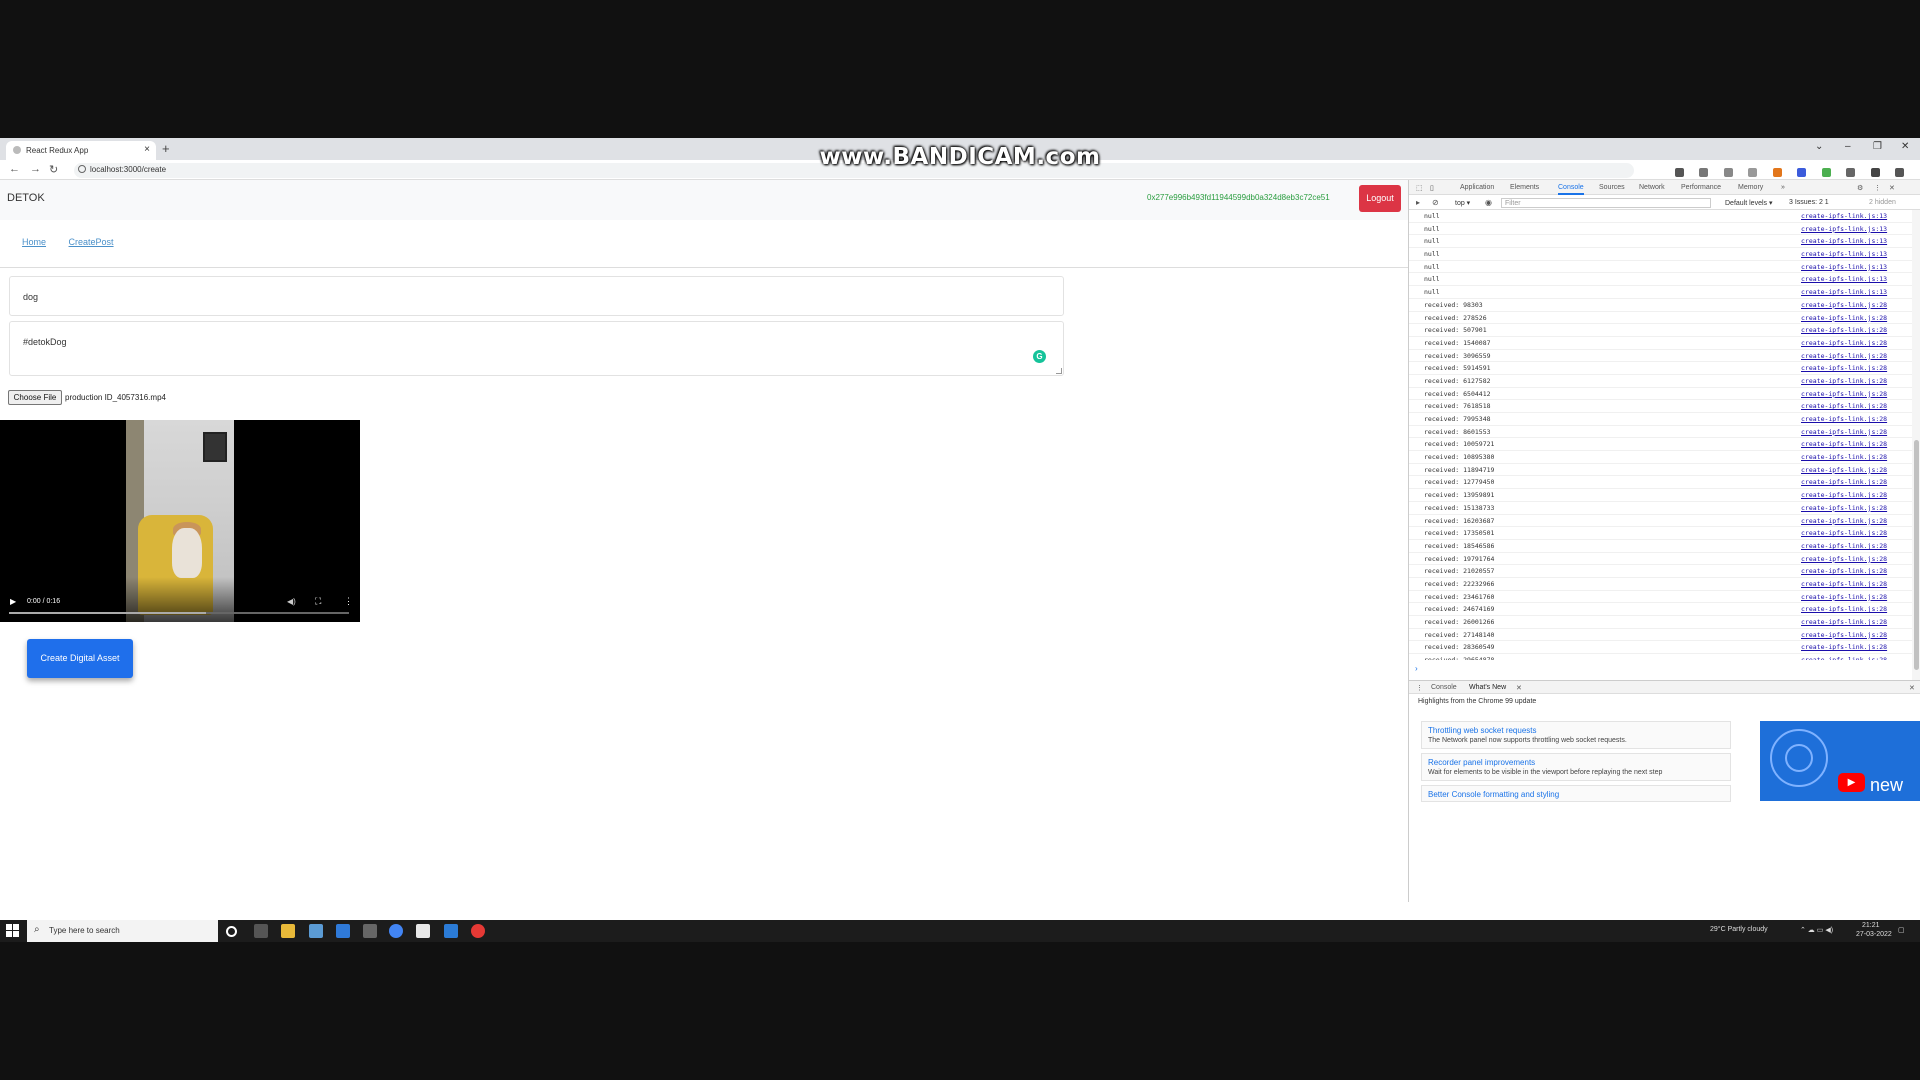 The width and height of the screenshot is (1920, 1080). What do you see at coordinates (1435, 202) in the screenshot?
I see `clear-console-icon: ⊘` at bounding box center [1435, 202].